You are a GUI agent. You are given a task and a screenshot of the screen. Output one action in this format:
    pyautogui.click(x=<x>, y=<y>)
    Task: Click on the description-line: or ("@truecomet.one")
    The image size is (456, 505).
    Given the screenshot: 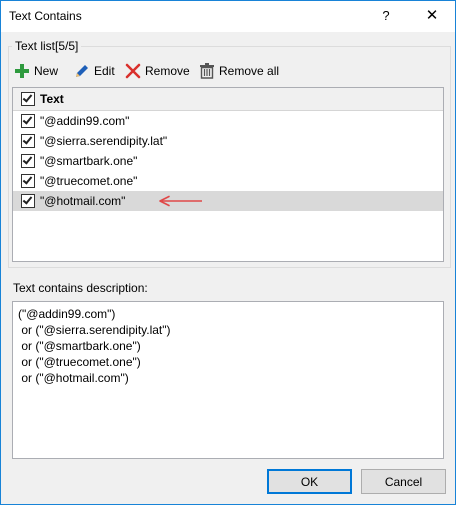 What is the action you would take?
    pyautogui.click(x=79, y=362)
    